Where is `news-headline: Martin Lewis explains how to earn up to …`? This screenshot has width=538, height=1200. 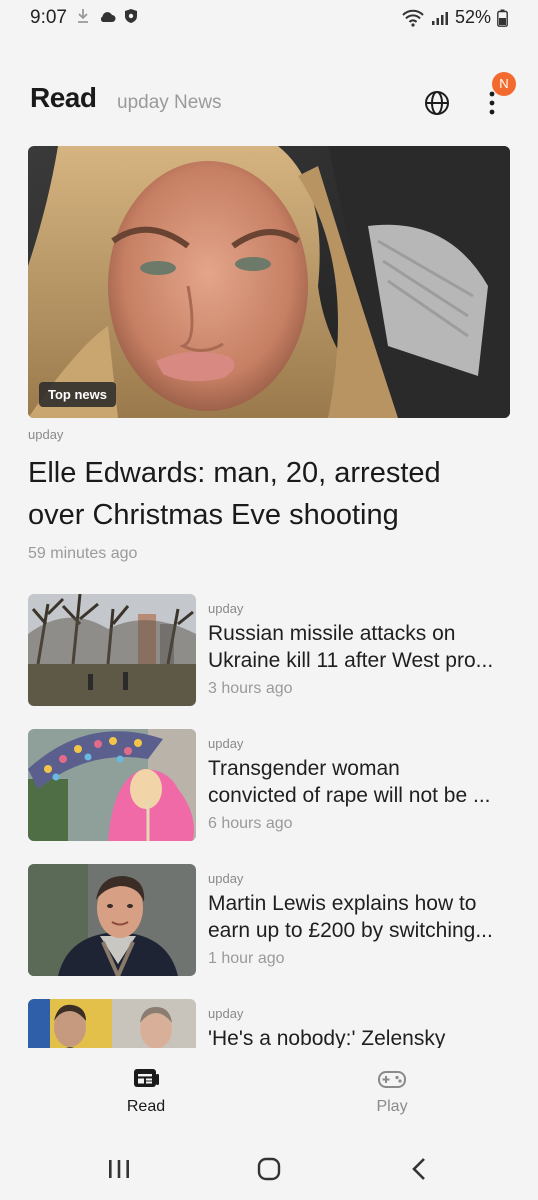 news-headline: Martin Lewis explains how to earn up to … is located at coordinates (359, 917).